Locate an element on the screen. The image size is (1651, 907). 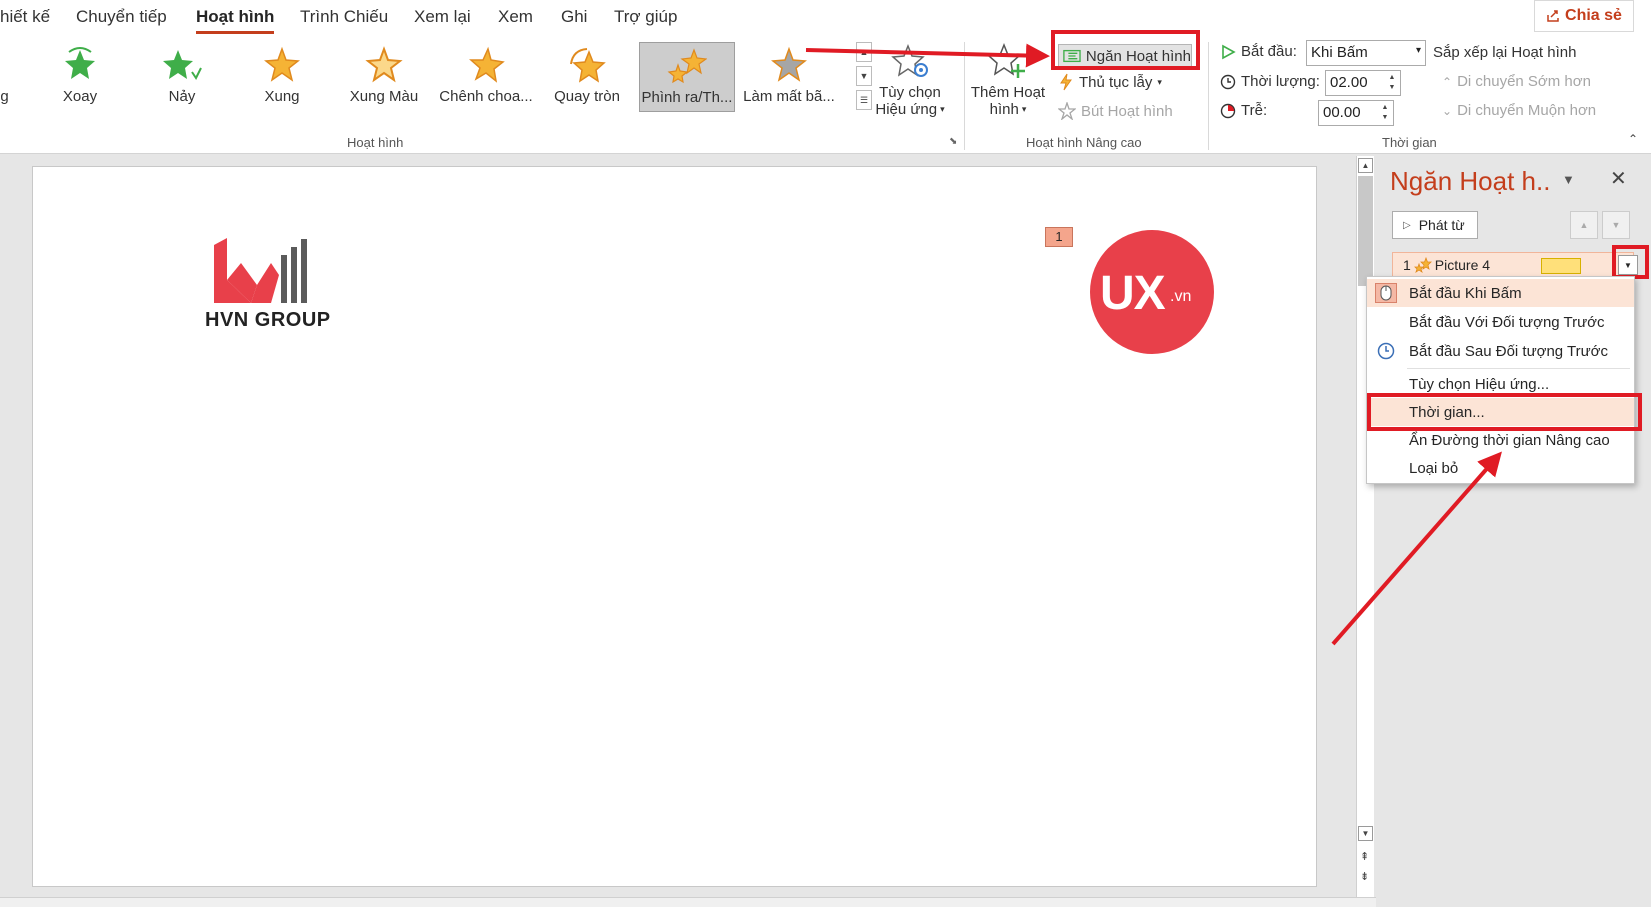
bounce-star-icon is located at coordinates (182, 65).